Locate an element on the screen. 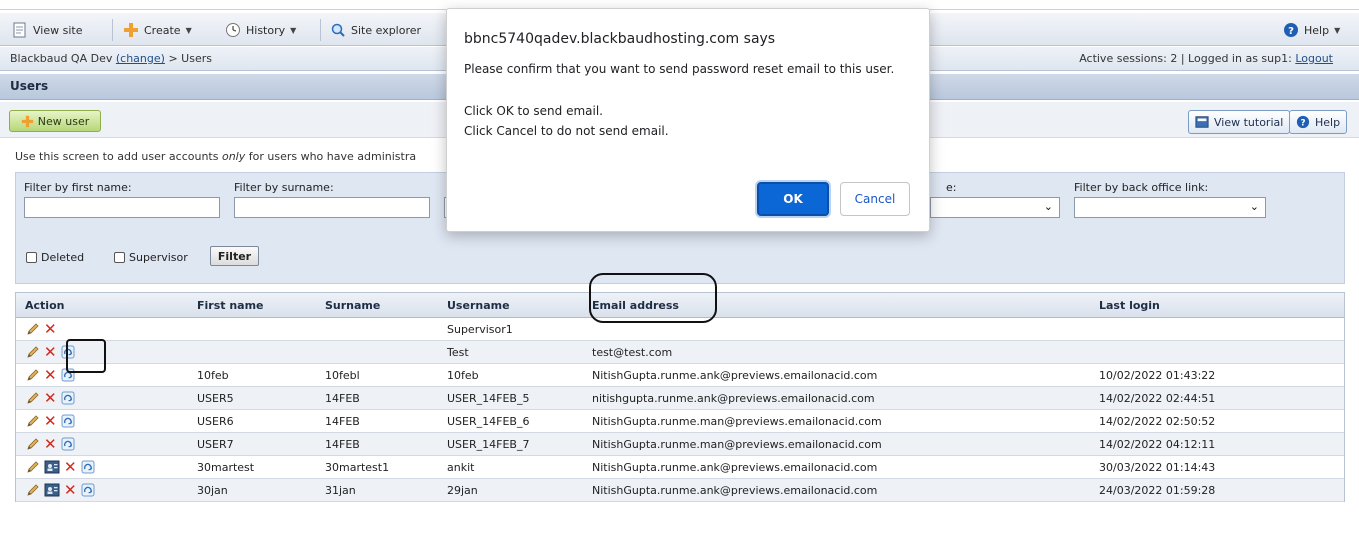 This screenshot has height=552, width=1359. supervisor-label: Supervisor is located at coordinates (158, 257).